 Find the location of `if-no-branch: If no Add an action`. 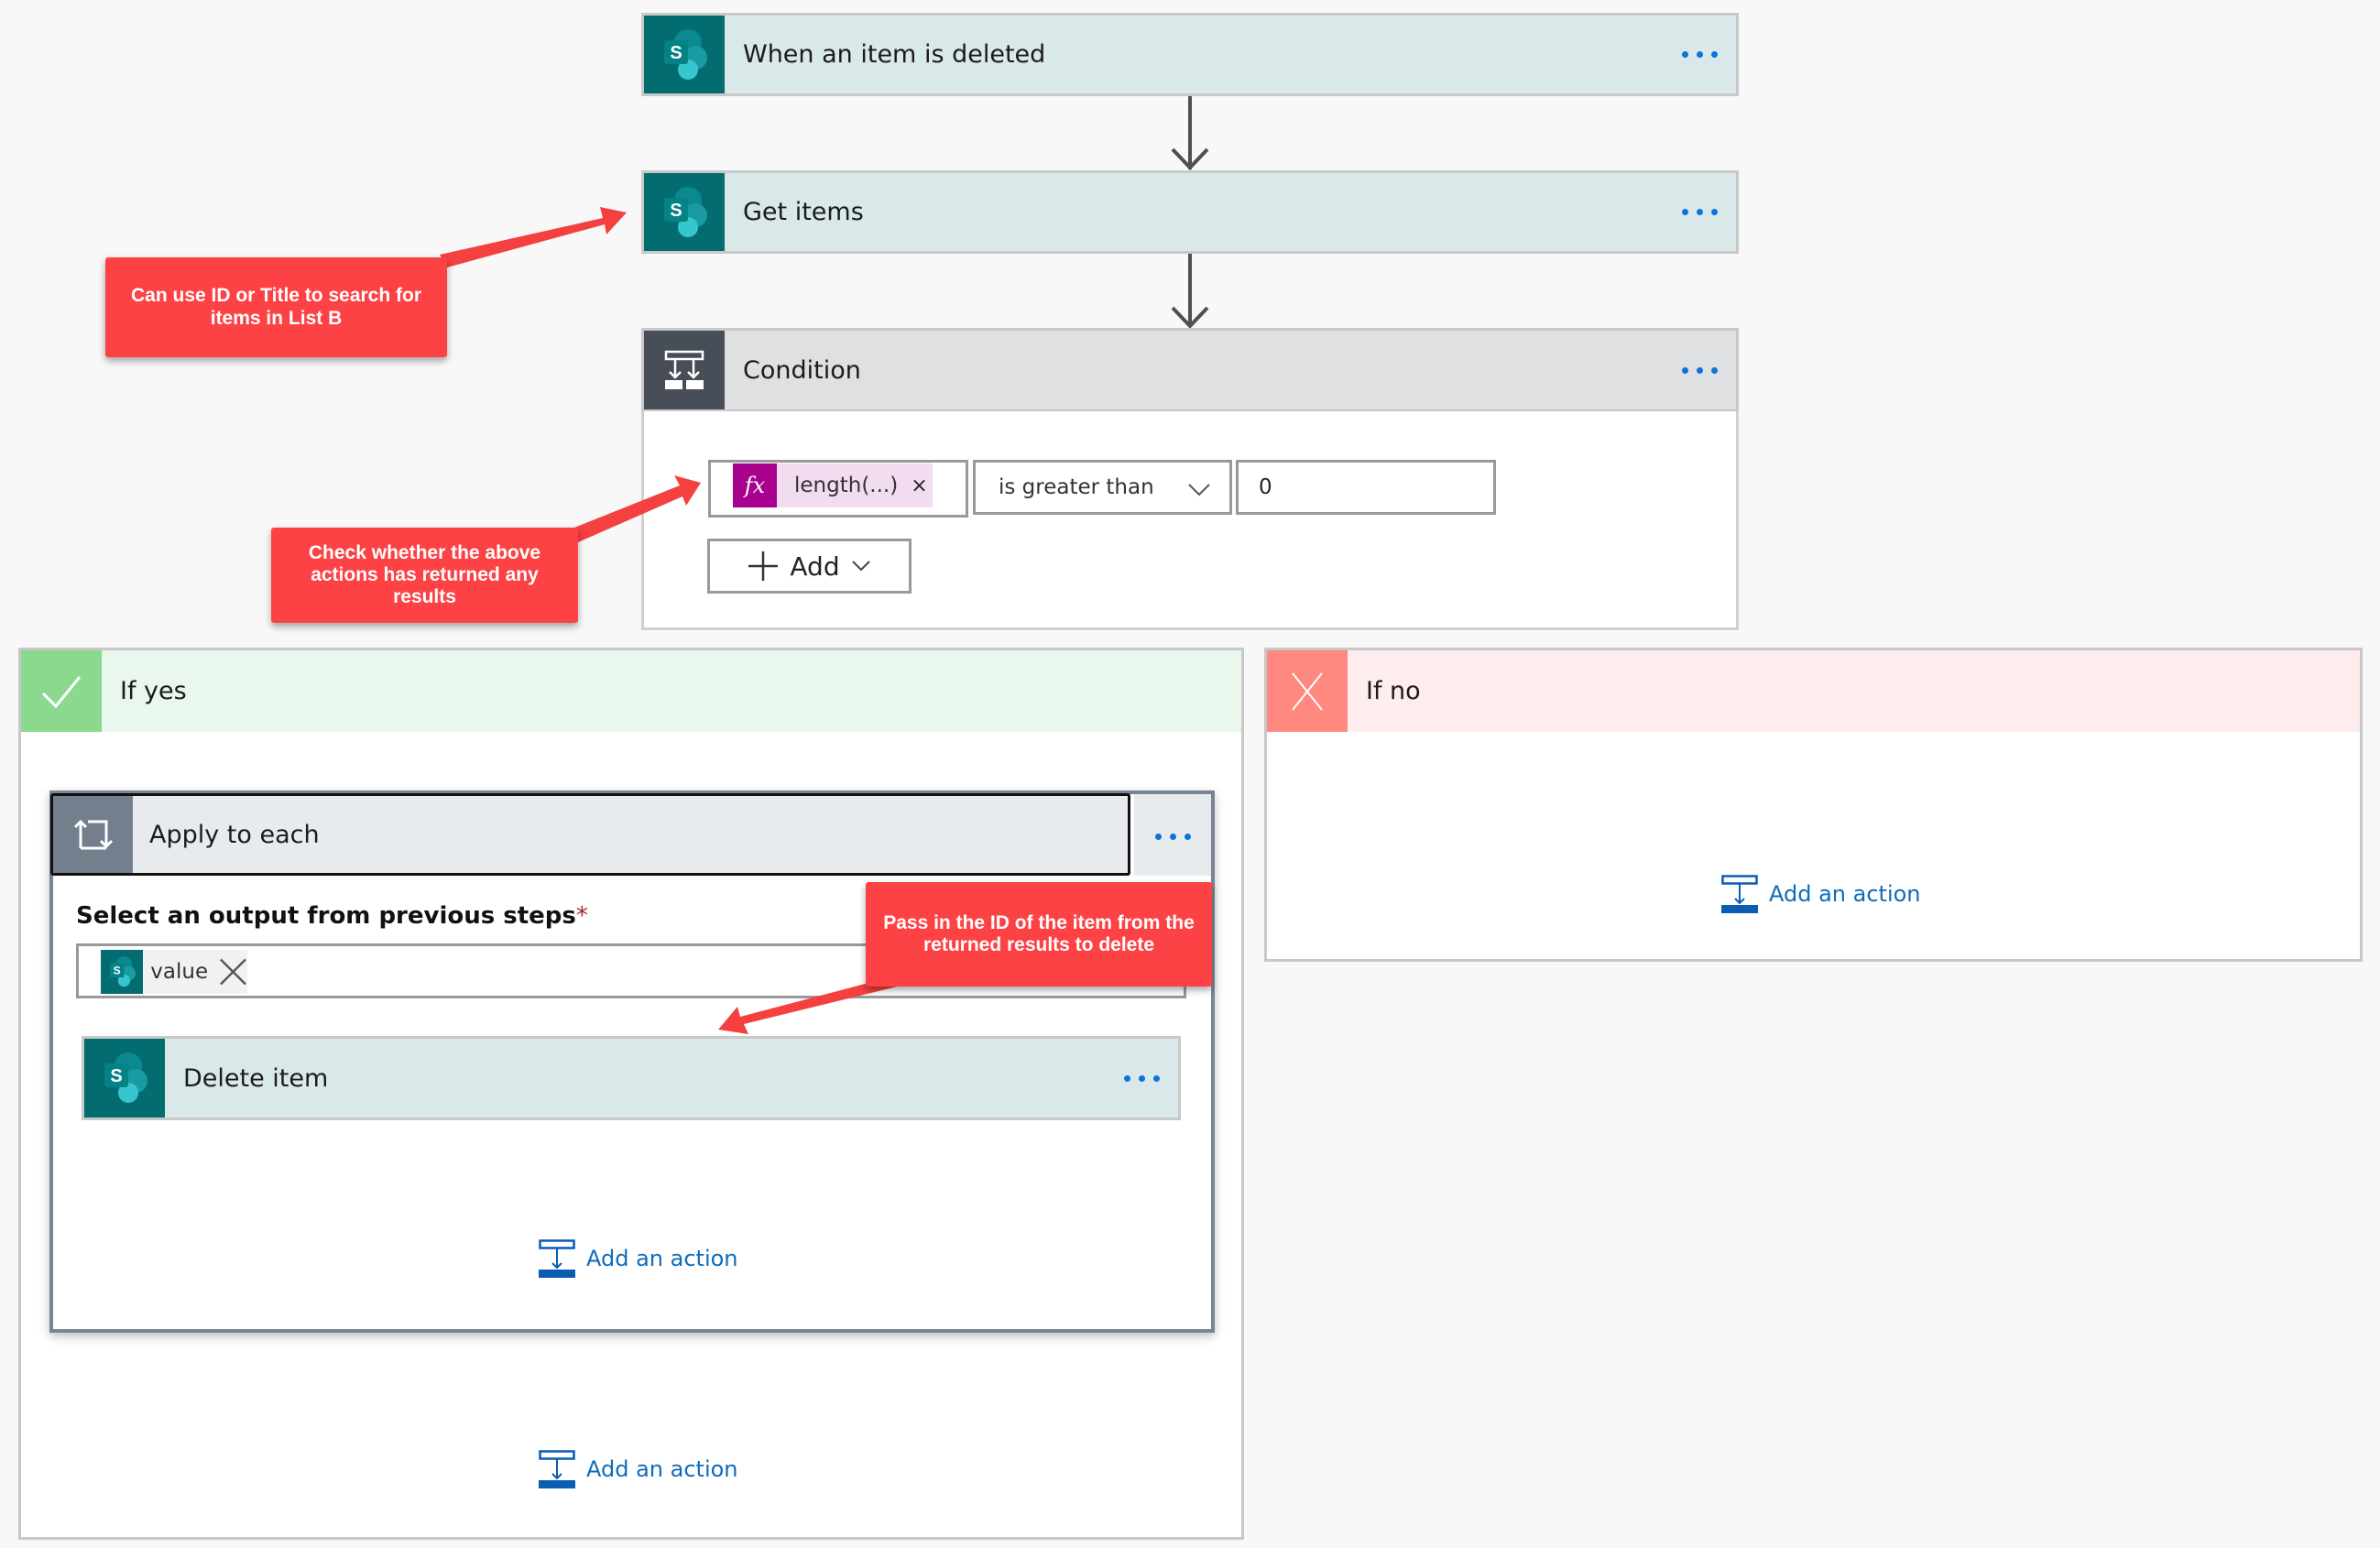

if-no-branch: If no Add an action is located at coordinates (1813, 805).